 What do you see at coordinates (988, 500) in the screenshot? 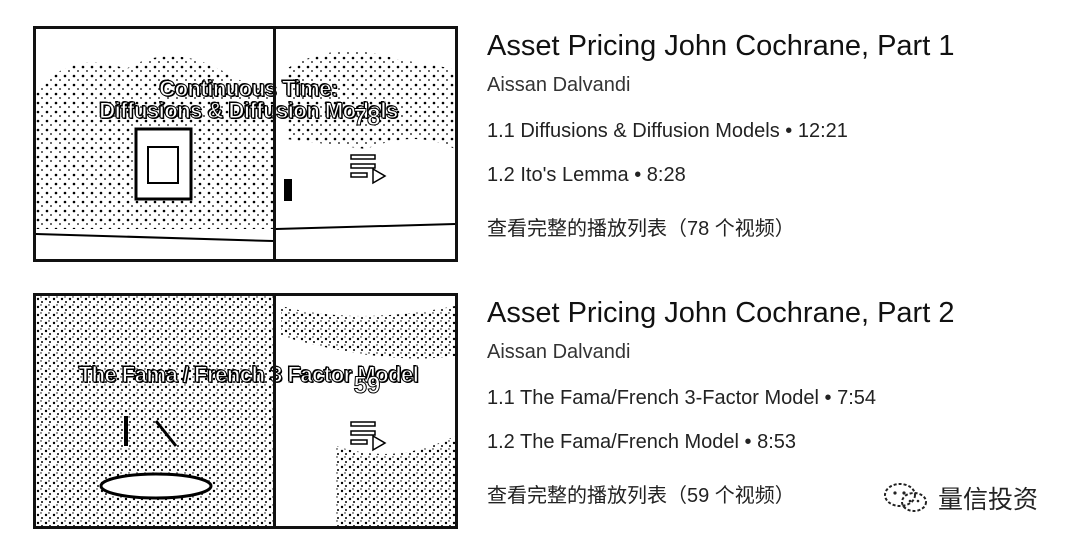
I see `watermark-text: 量信投资` at bounding box center [988, 500].